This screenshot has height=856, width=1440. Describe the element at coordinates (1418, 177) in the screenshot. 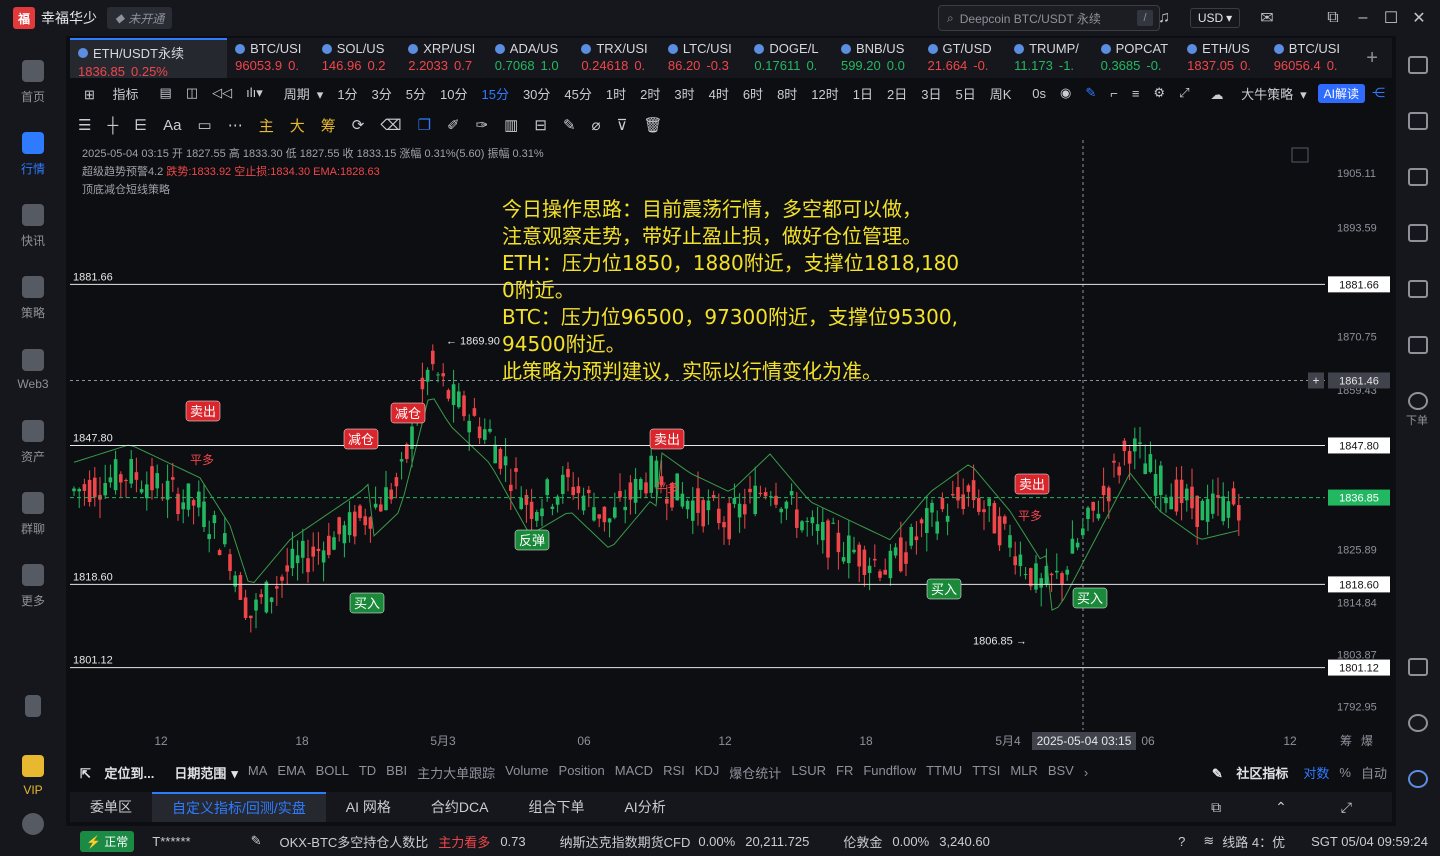

I see `dollar-icon` at that location.